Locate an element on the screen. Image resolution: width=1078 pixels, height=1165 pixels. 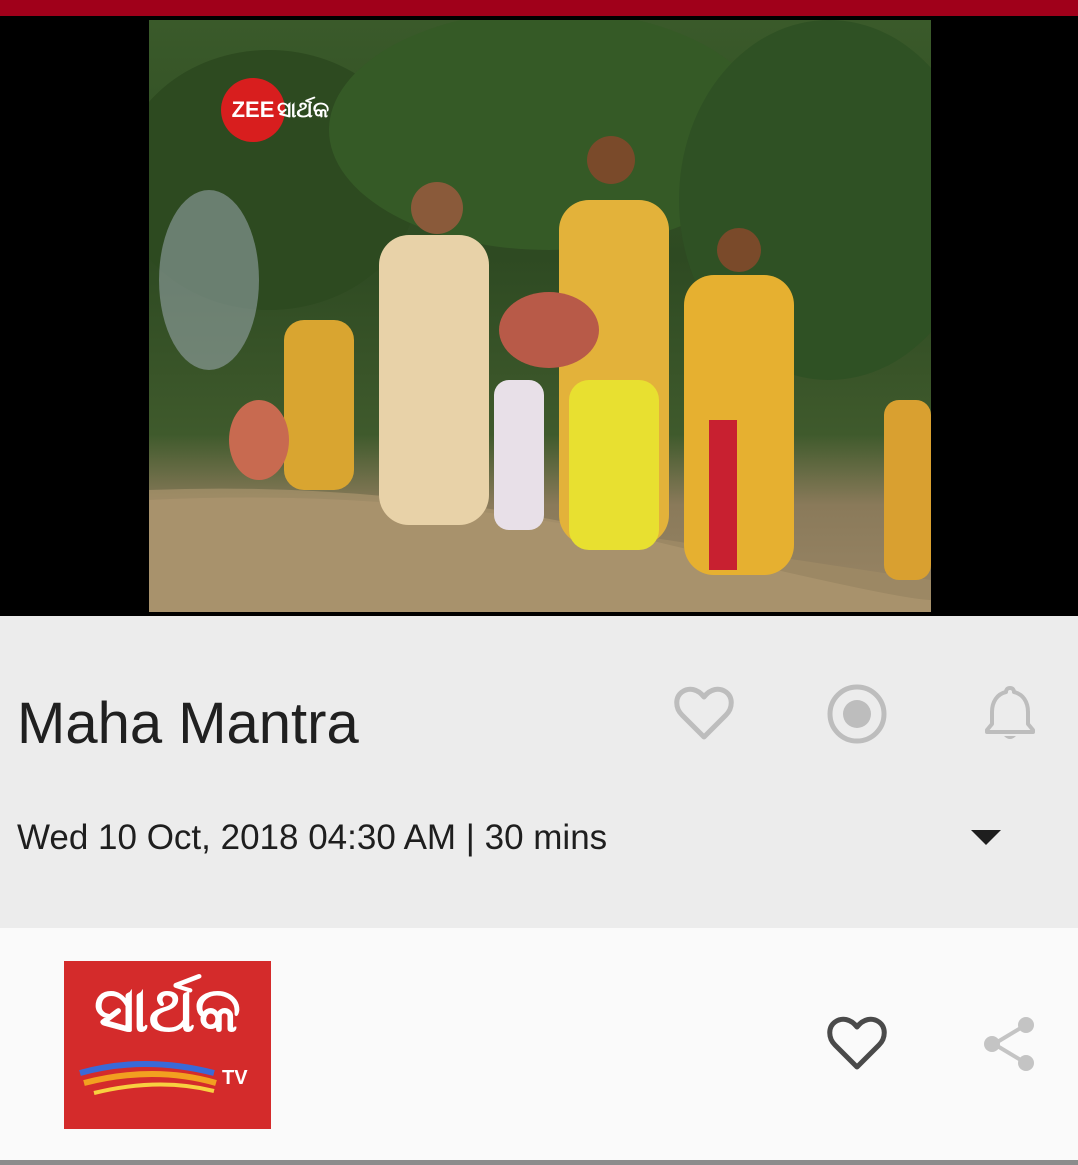
record-button is located at coordinates (857, 714).